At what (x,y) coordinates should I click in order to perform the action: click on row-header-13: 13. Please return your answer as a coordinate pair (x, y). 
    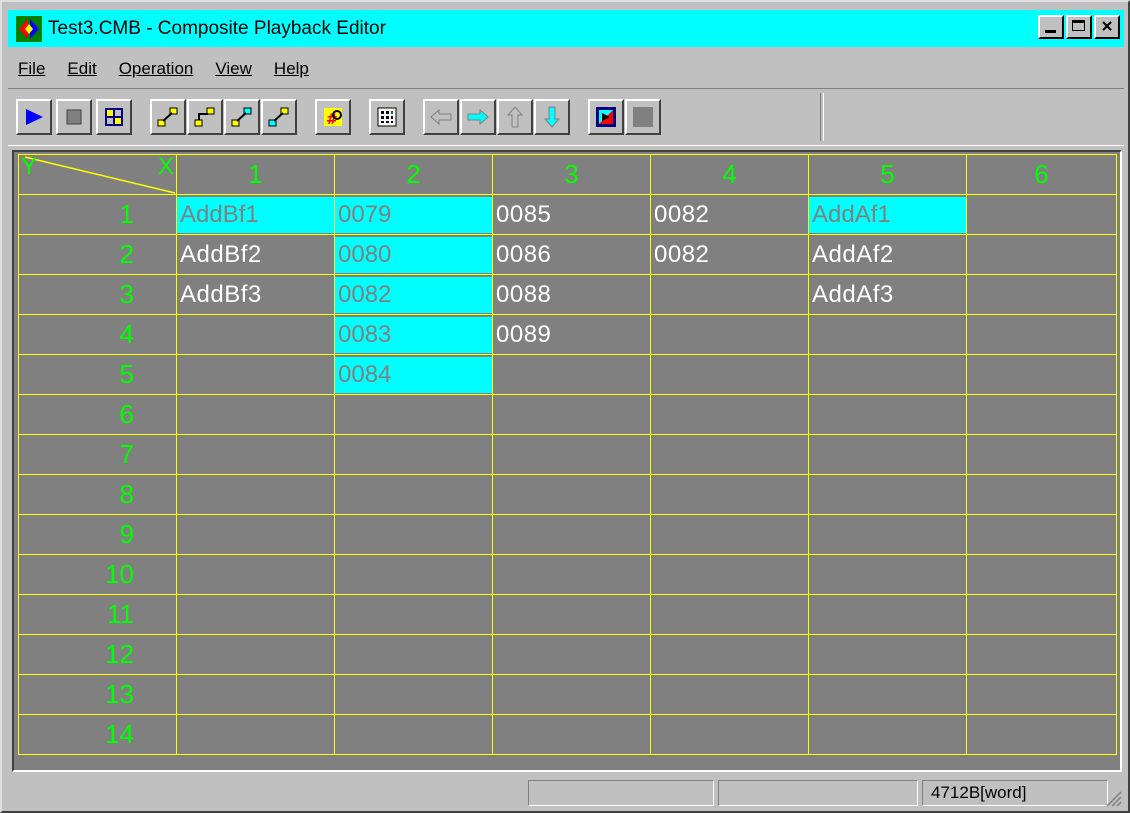
    Looking at the image, I should click on (97, 694).